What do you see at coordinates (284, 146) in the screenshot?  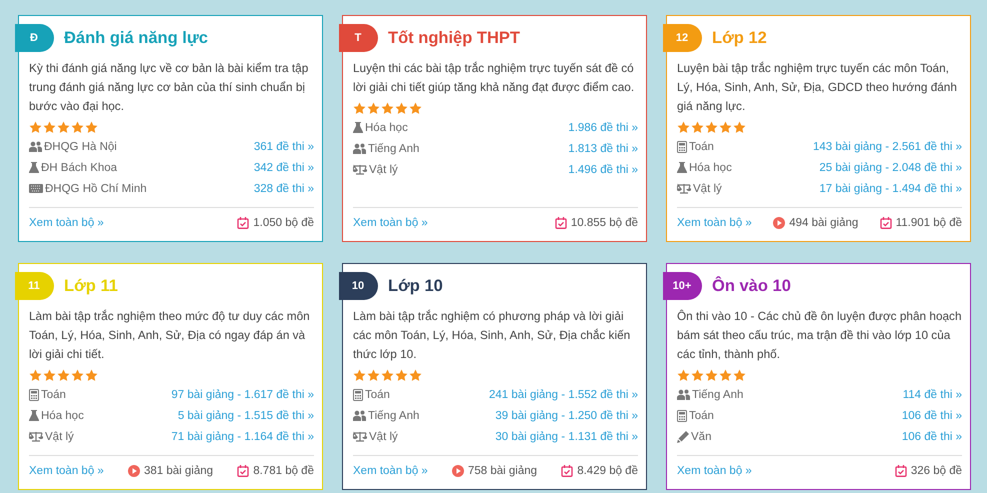 I see `count-link: 361 đề thi »` at bounding box center [284, 146].